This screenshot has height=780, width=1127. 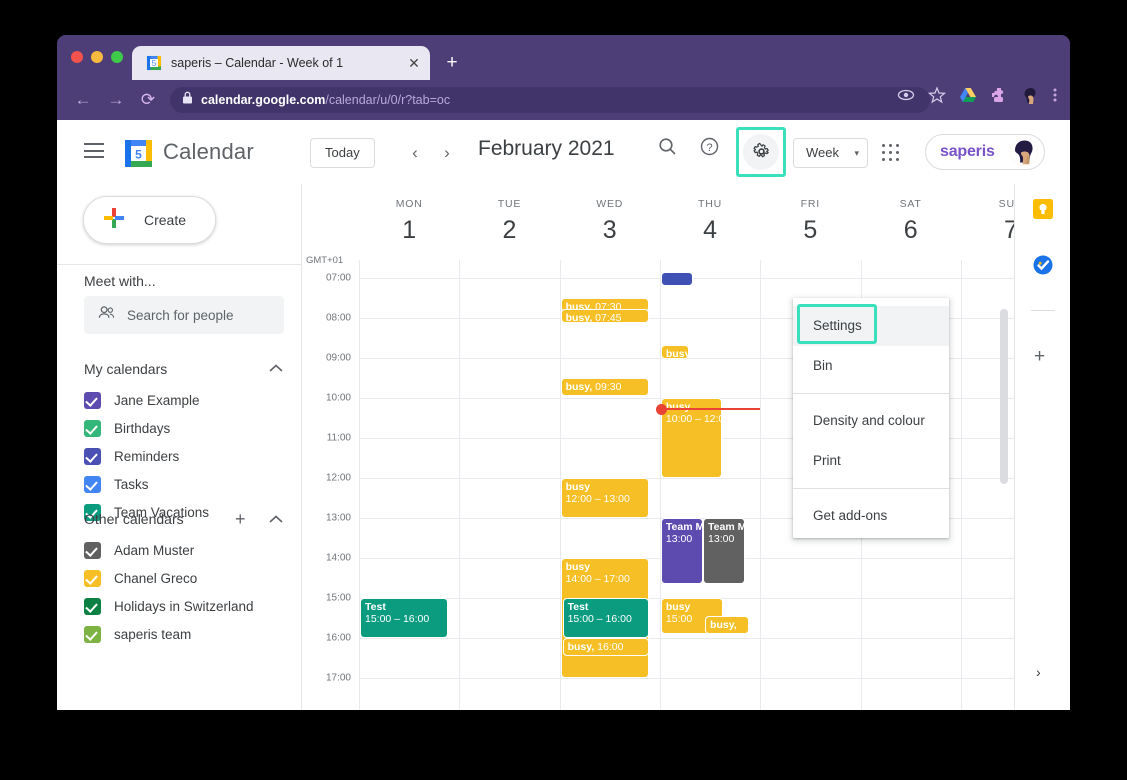 I want to click on other-calendar-item: Holidays in Switzerland, so click(x=169, y=606).